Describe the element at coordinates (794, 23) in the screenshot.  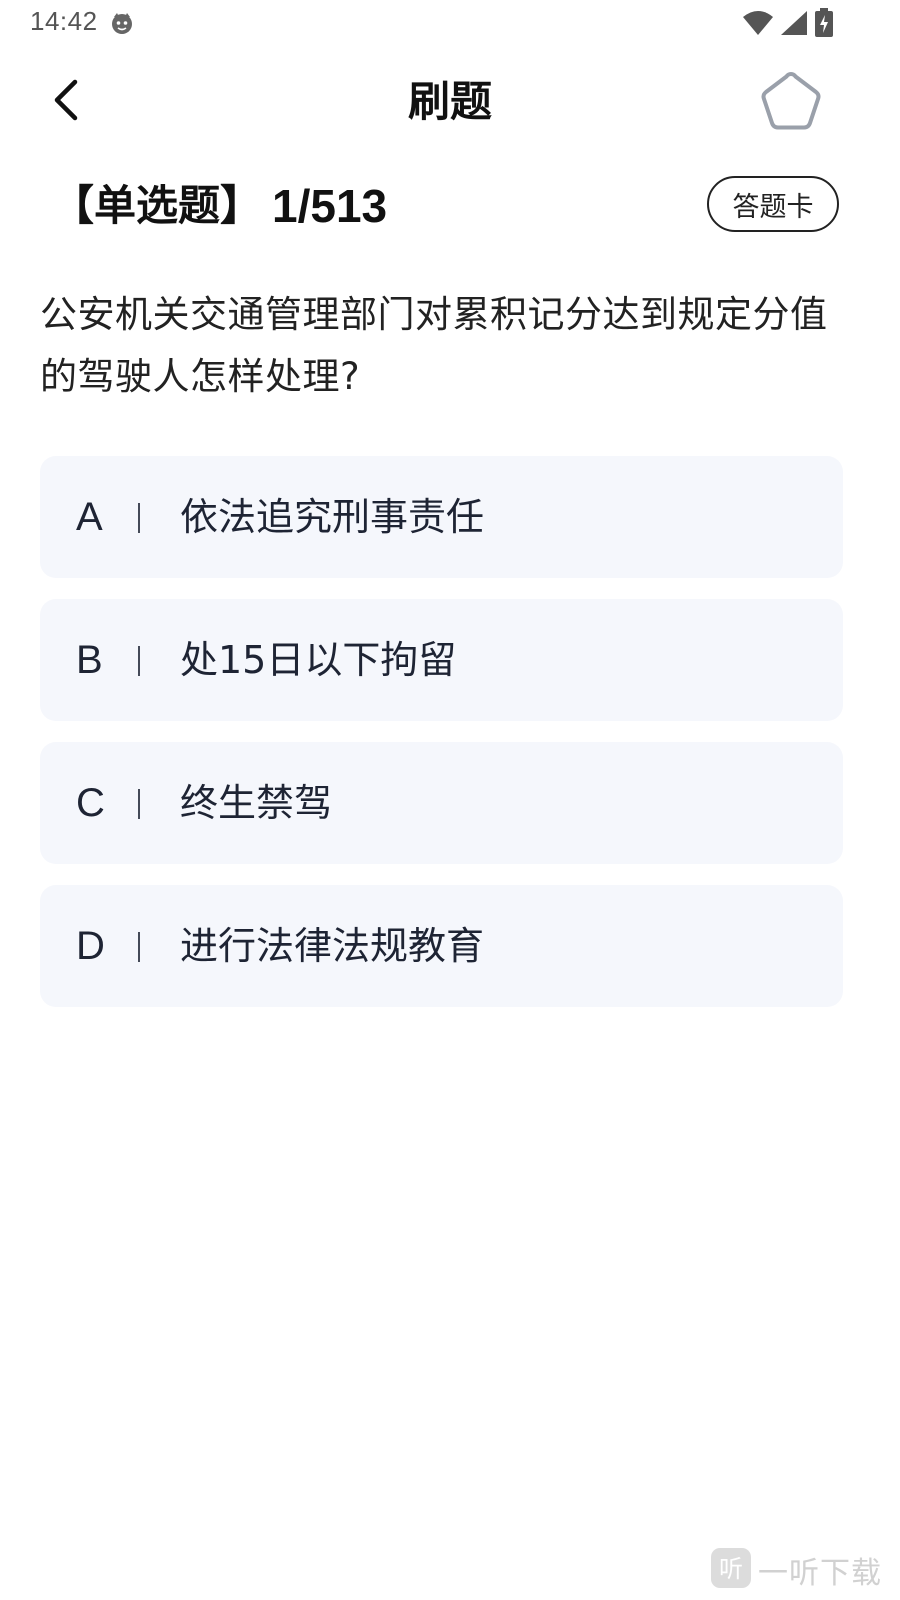
I see `cellular-signal-icon` at that location.